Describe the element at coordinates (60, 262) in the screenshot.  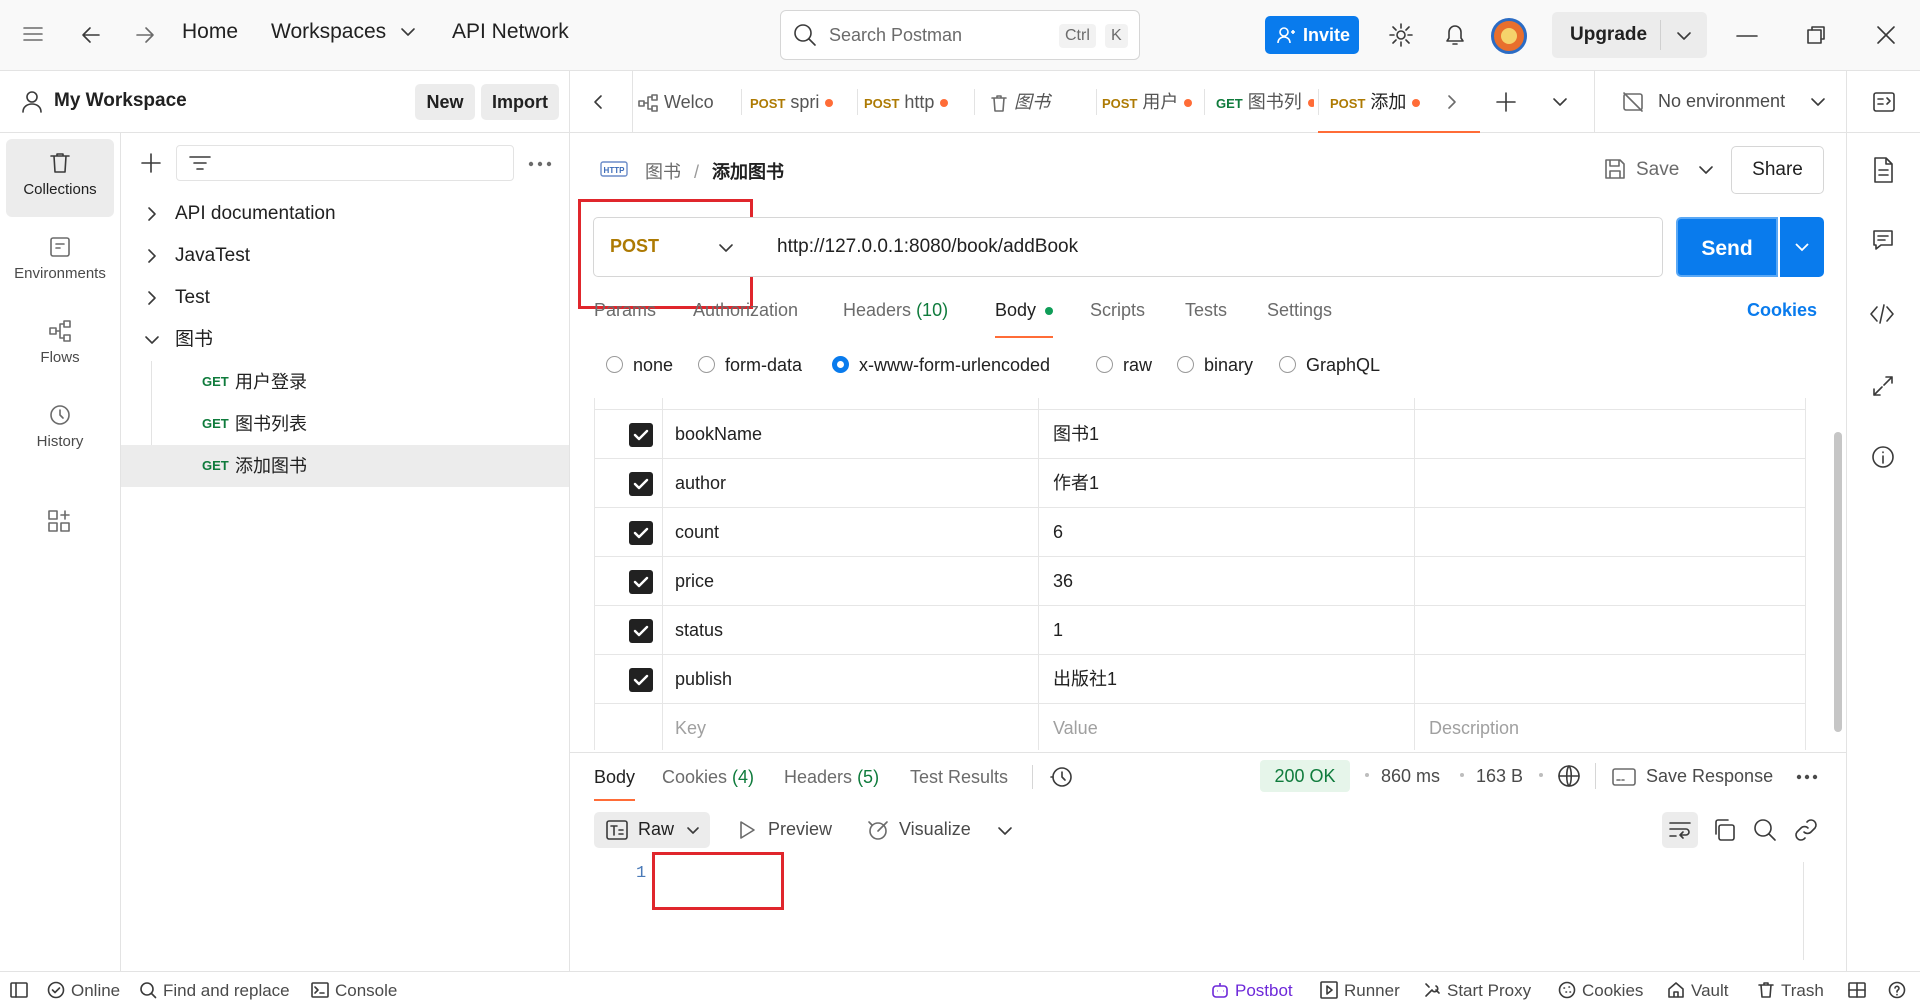
I see `rail-environments: Environments` at that location.